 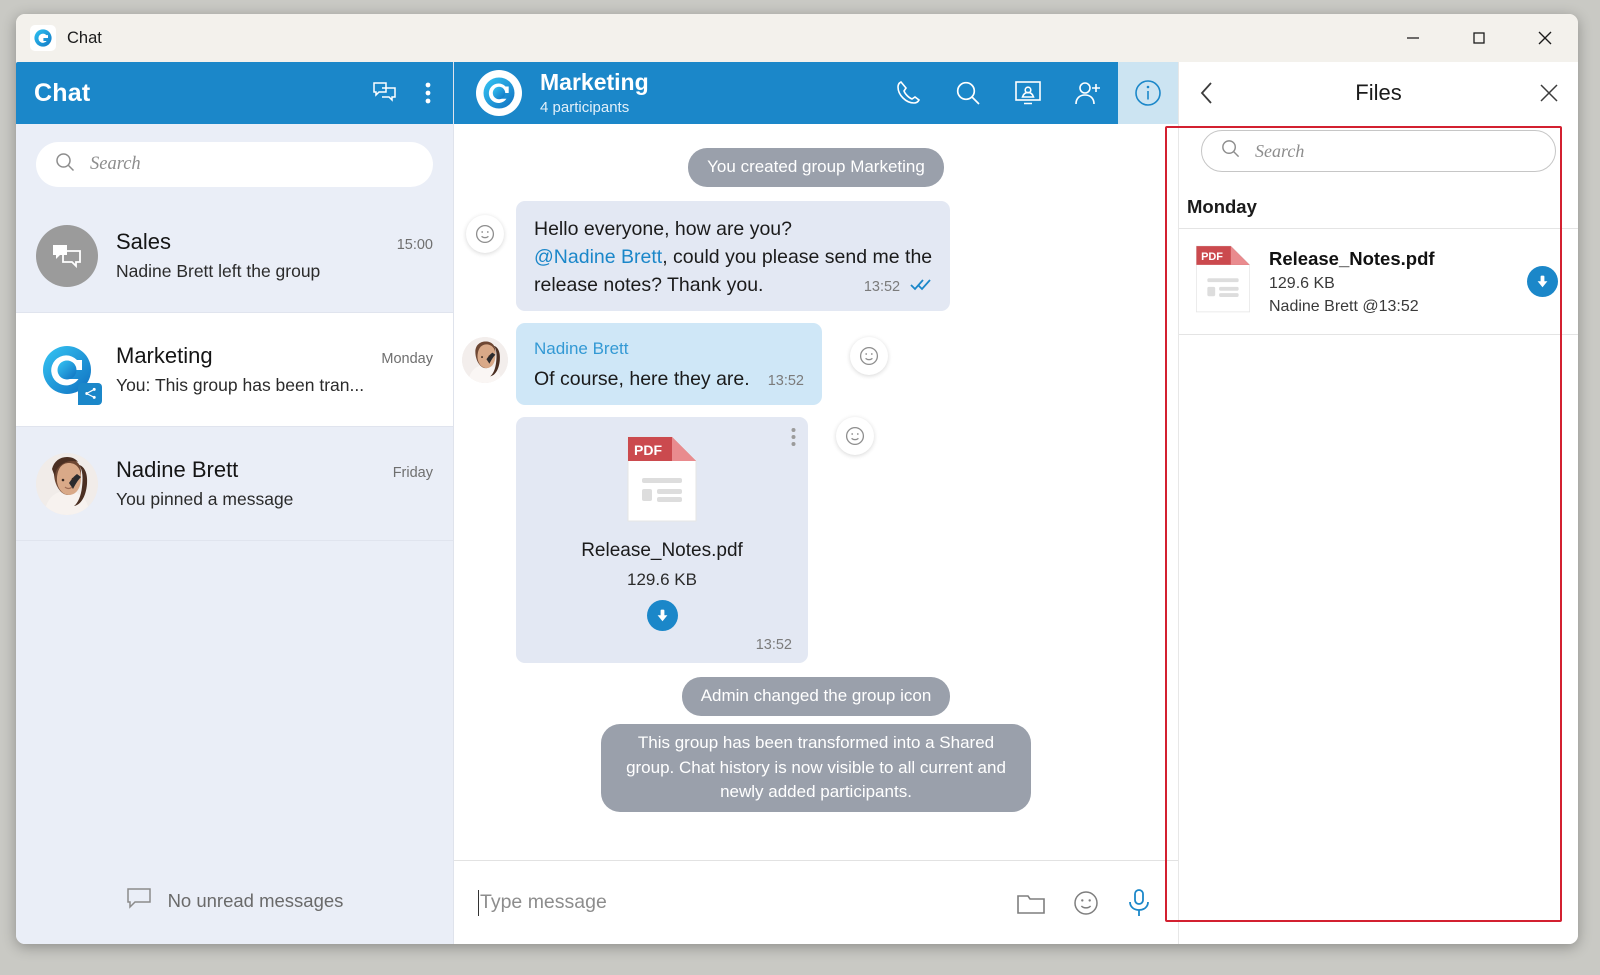 What do you see at coordinates (177, 469) in the screenshot?
I see `chat-item-name: Nadine Brett` at bounding box center [177, 469].